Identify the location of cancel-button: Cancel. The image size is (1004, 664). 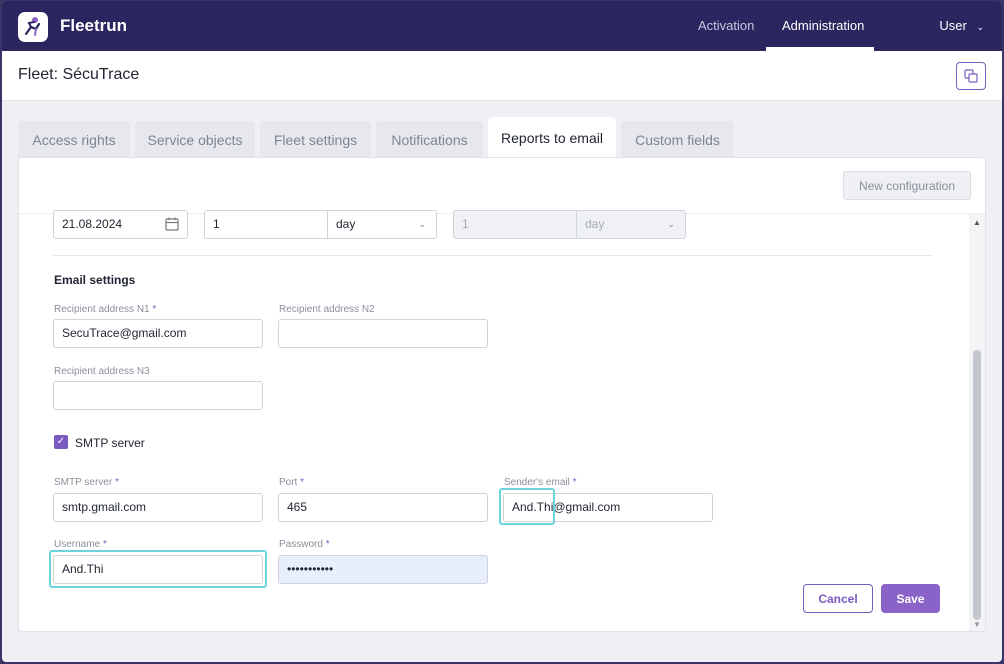
(838, 598).